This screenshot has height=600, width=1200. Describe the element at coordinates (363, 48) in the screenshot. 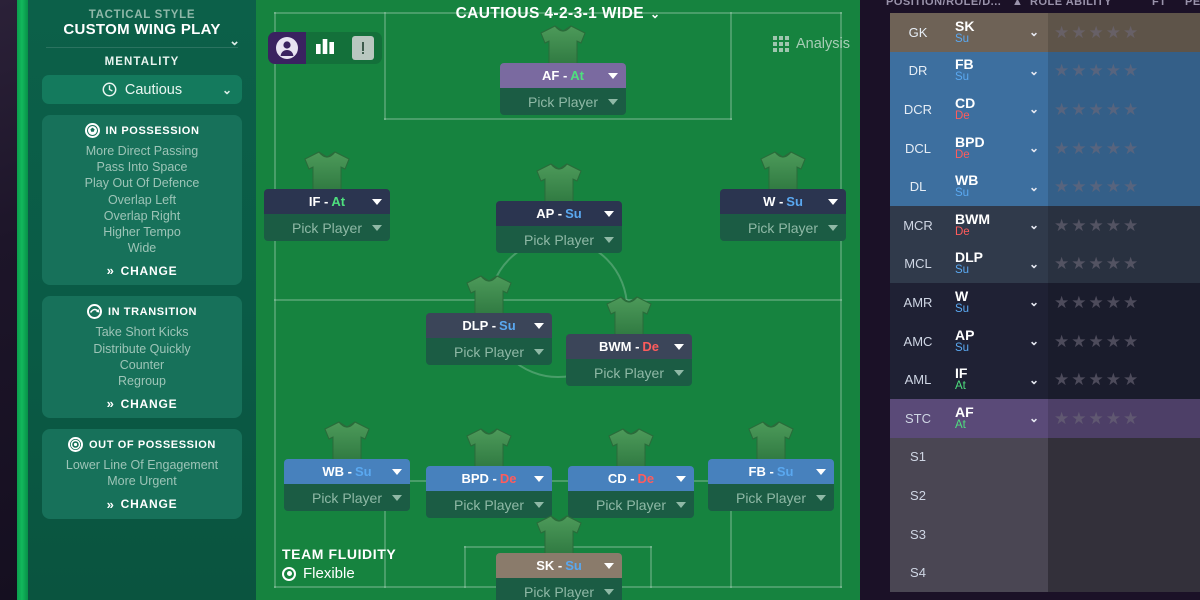

I see `kit-view-button` at that location.